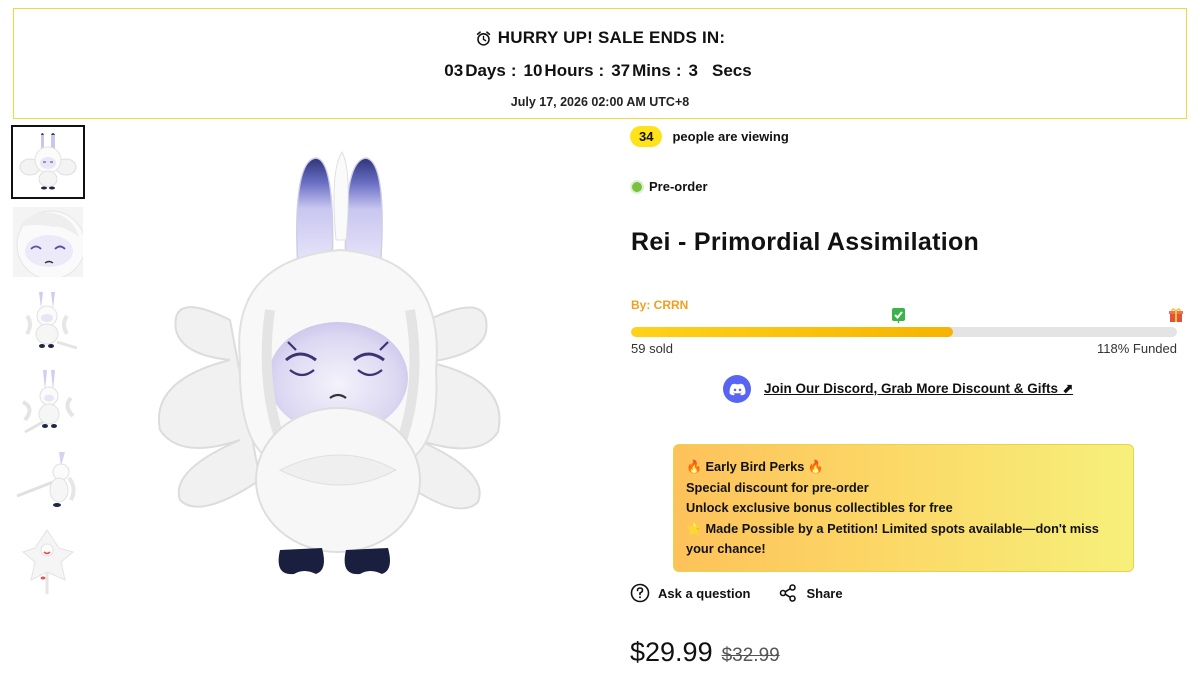 Image resolution: width=1200 pixels, height=679 pixels. I want to click on countdown-hours: 10, so click(533, 70).